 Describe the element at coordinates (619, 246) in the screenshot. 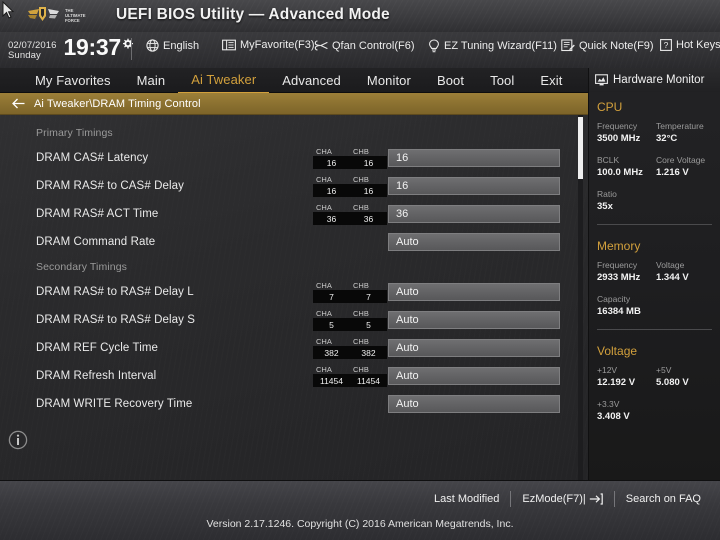

I see `hm-section-title: Memory` at that location.